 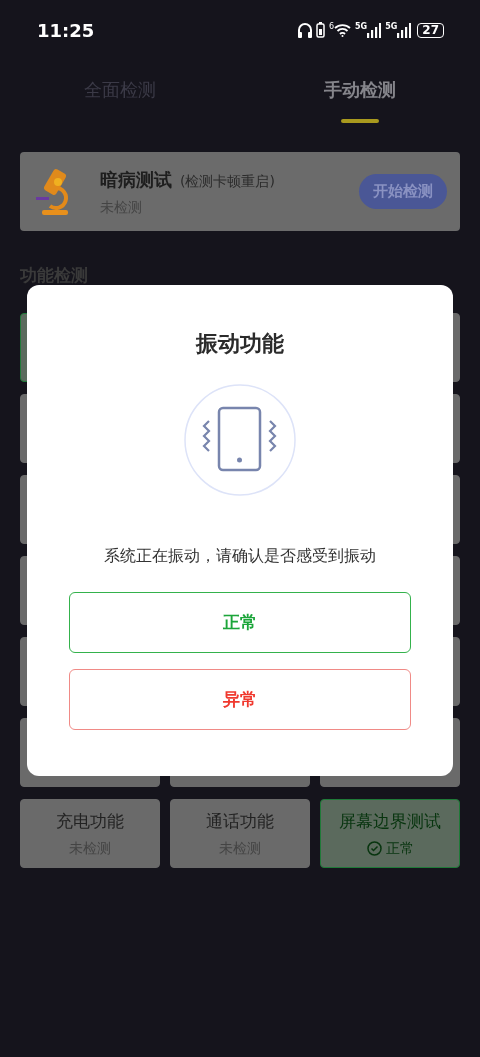 What do you see at coordinates (240, 343) in the screenshot?
I see `dialog-title: 振动功能` at bounding box center [240, 343].